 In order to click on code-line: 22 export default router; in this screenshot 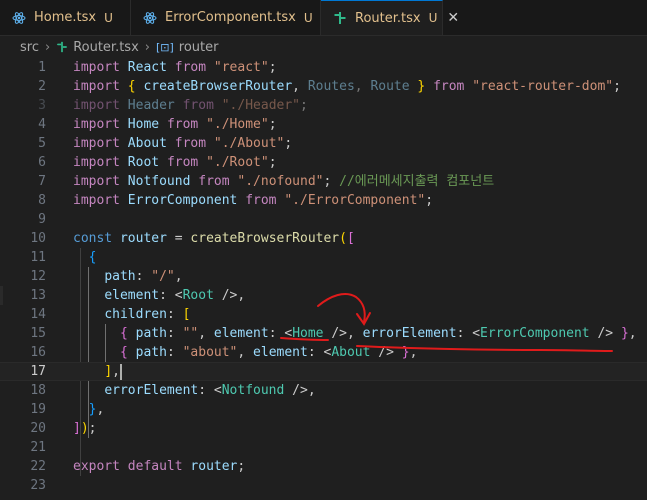, I will do `click(138, 466)`.